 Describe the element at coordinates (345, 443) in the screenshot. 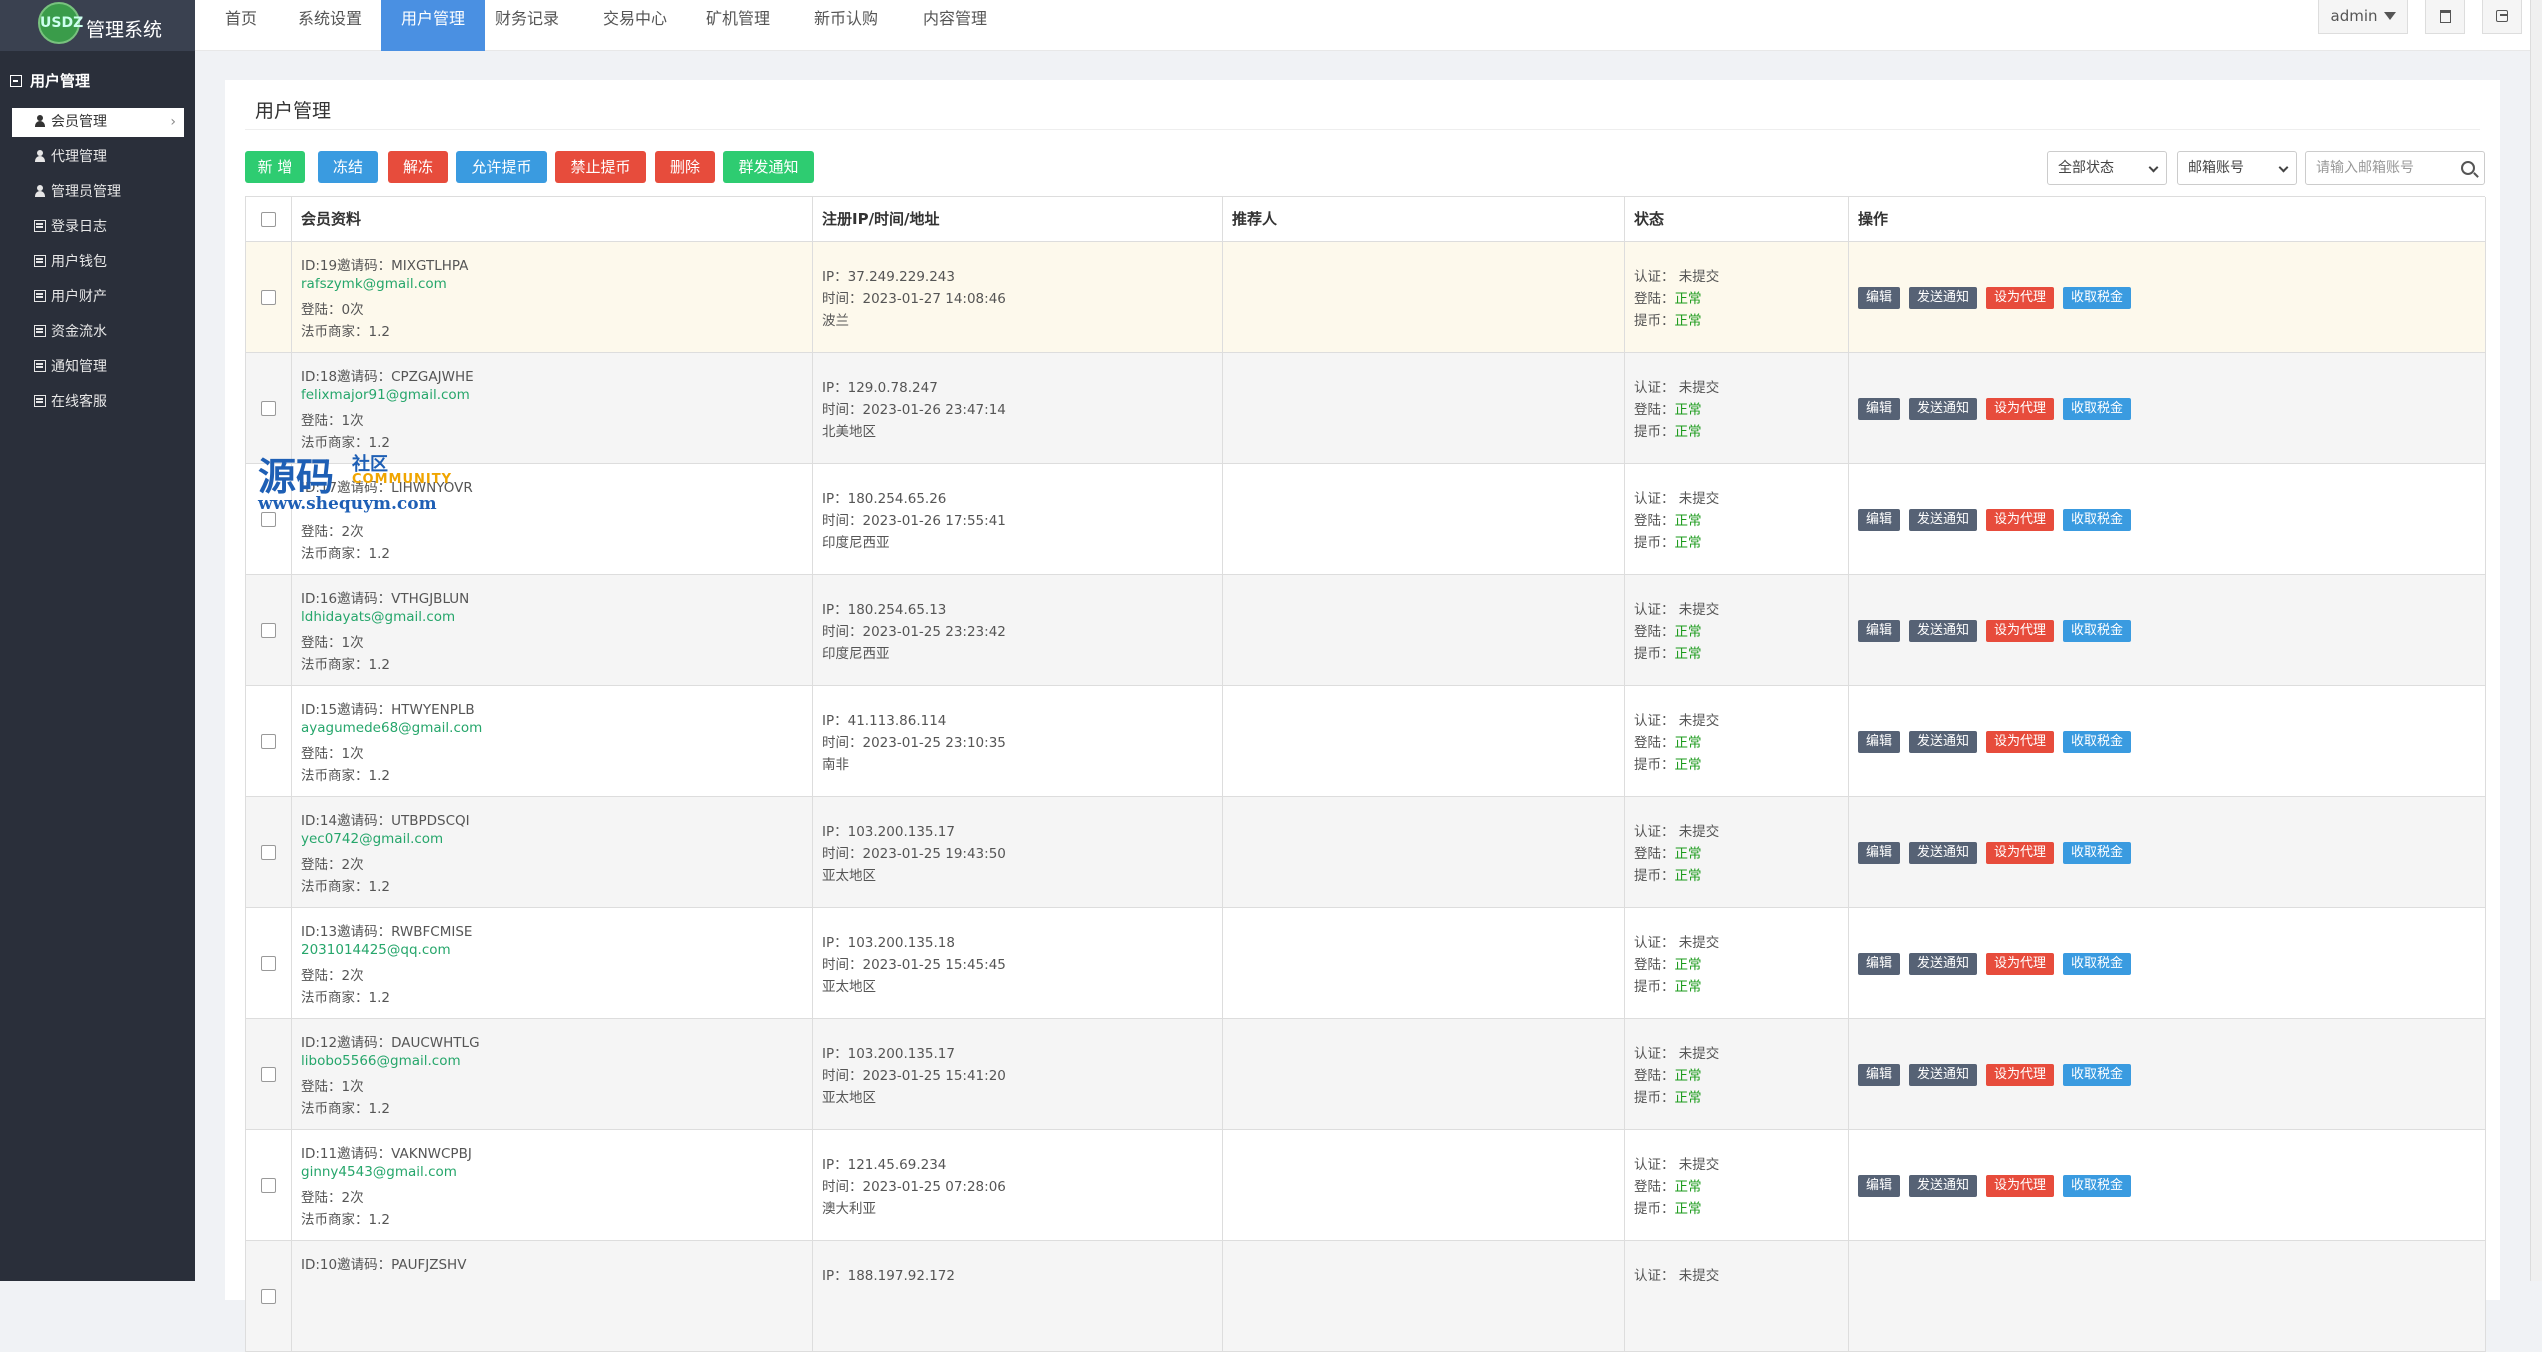

I see `member-fiat-merchant: 法币商家：1.2` at that location.